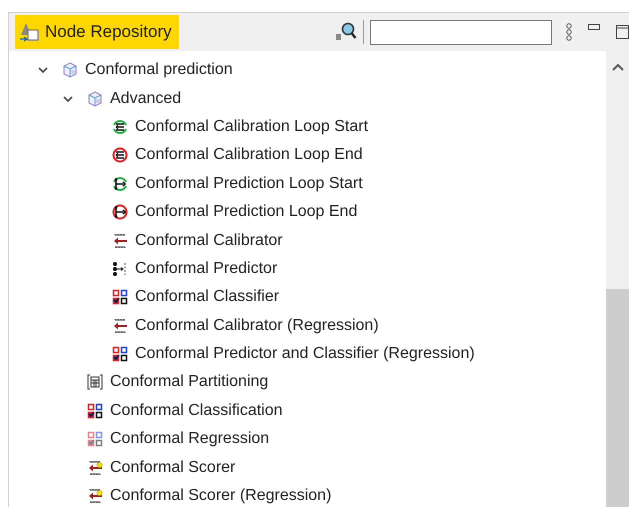 The height and width of the screenshot is (507, 629). What do you see at coordinates (618, 67) in the screenshot?
I see `scroll-up-icon` at bounding box center [618, 67].